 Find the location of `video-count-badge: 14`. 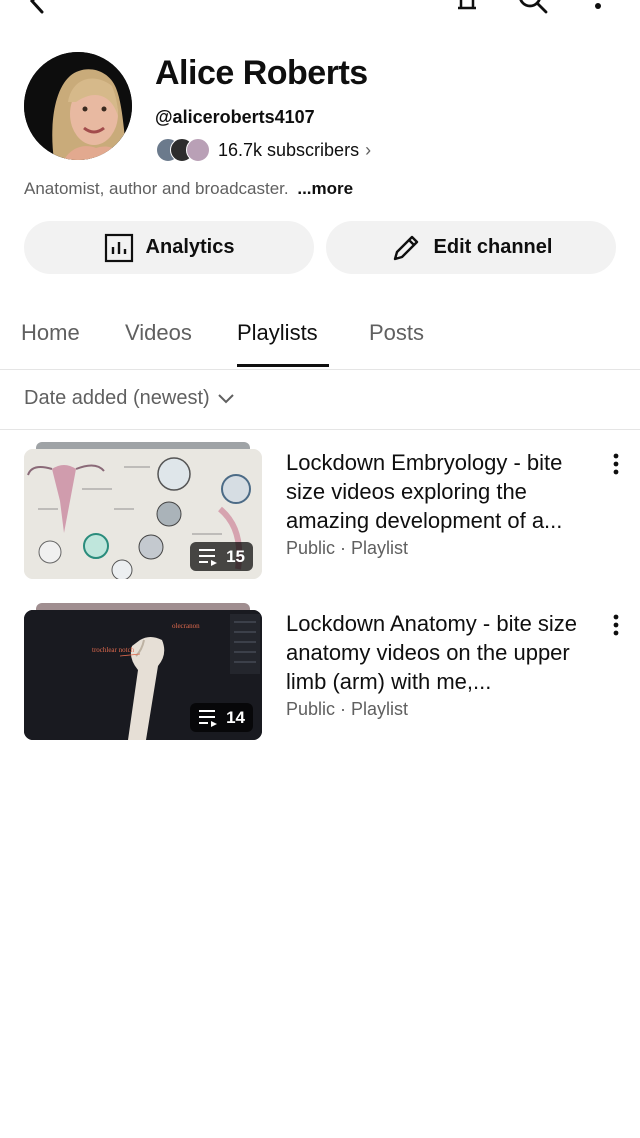

video-count-badge: 14 is located at coordinates (221, 717).